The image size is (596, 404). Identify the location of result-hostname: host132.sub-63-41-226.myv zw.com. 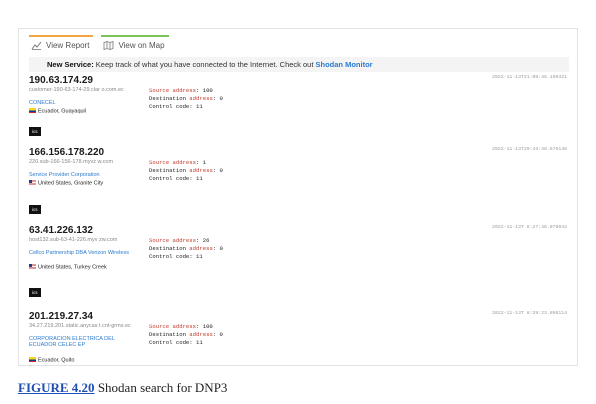
(73, 240).